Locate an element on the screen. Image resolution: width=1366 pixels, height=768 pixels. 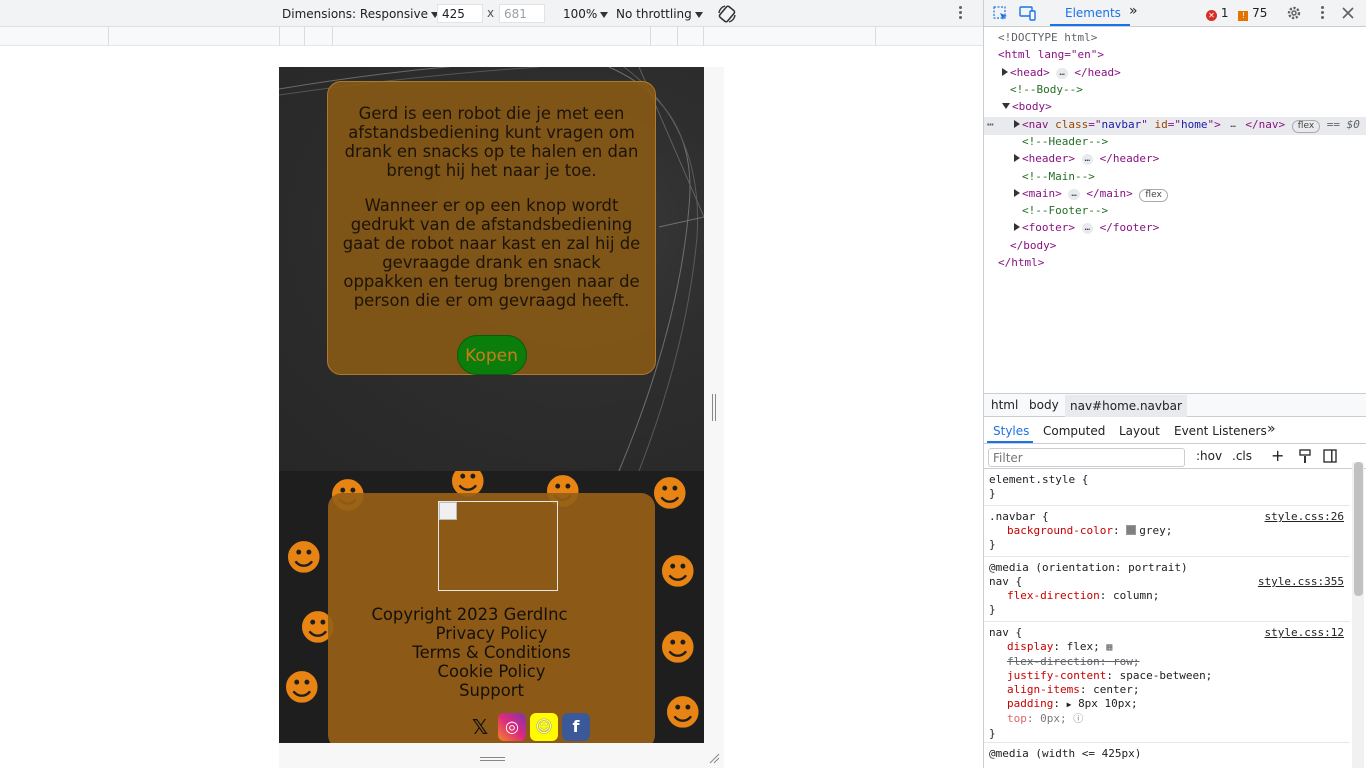
facebook-icon: f is located at coordinates (576, 727).